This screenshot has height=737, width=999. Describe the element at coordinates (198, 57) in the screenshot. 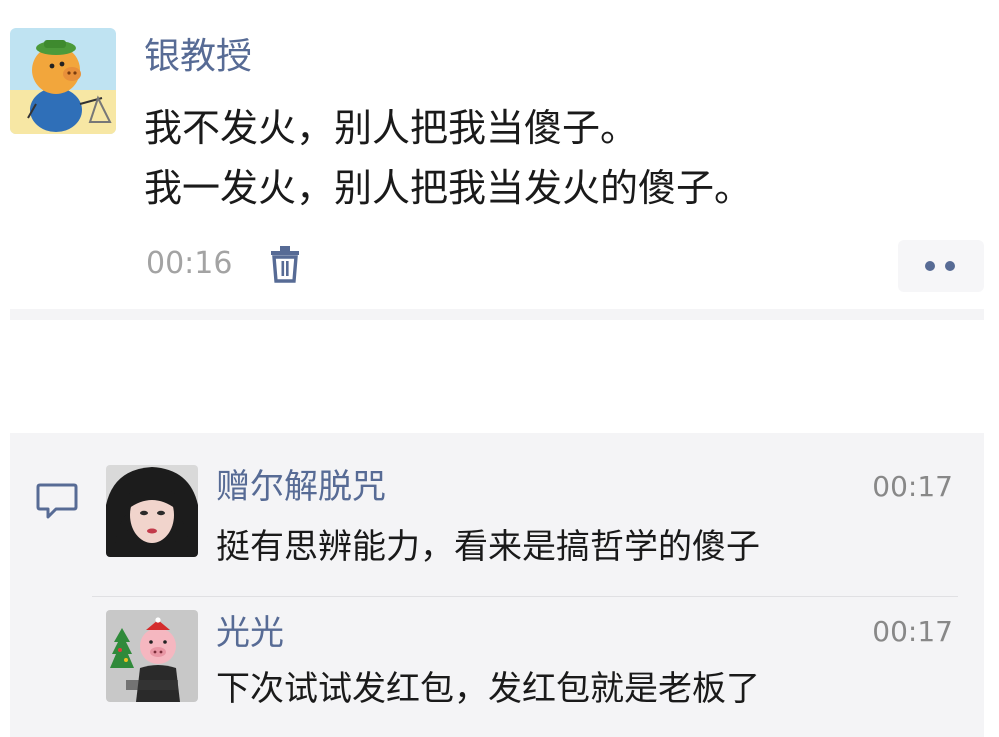

I see `post-author-name: 银教授` at that location.